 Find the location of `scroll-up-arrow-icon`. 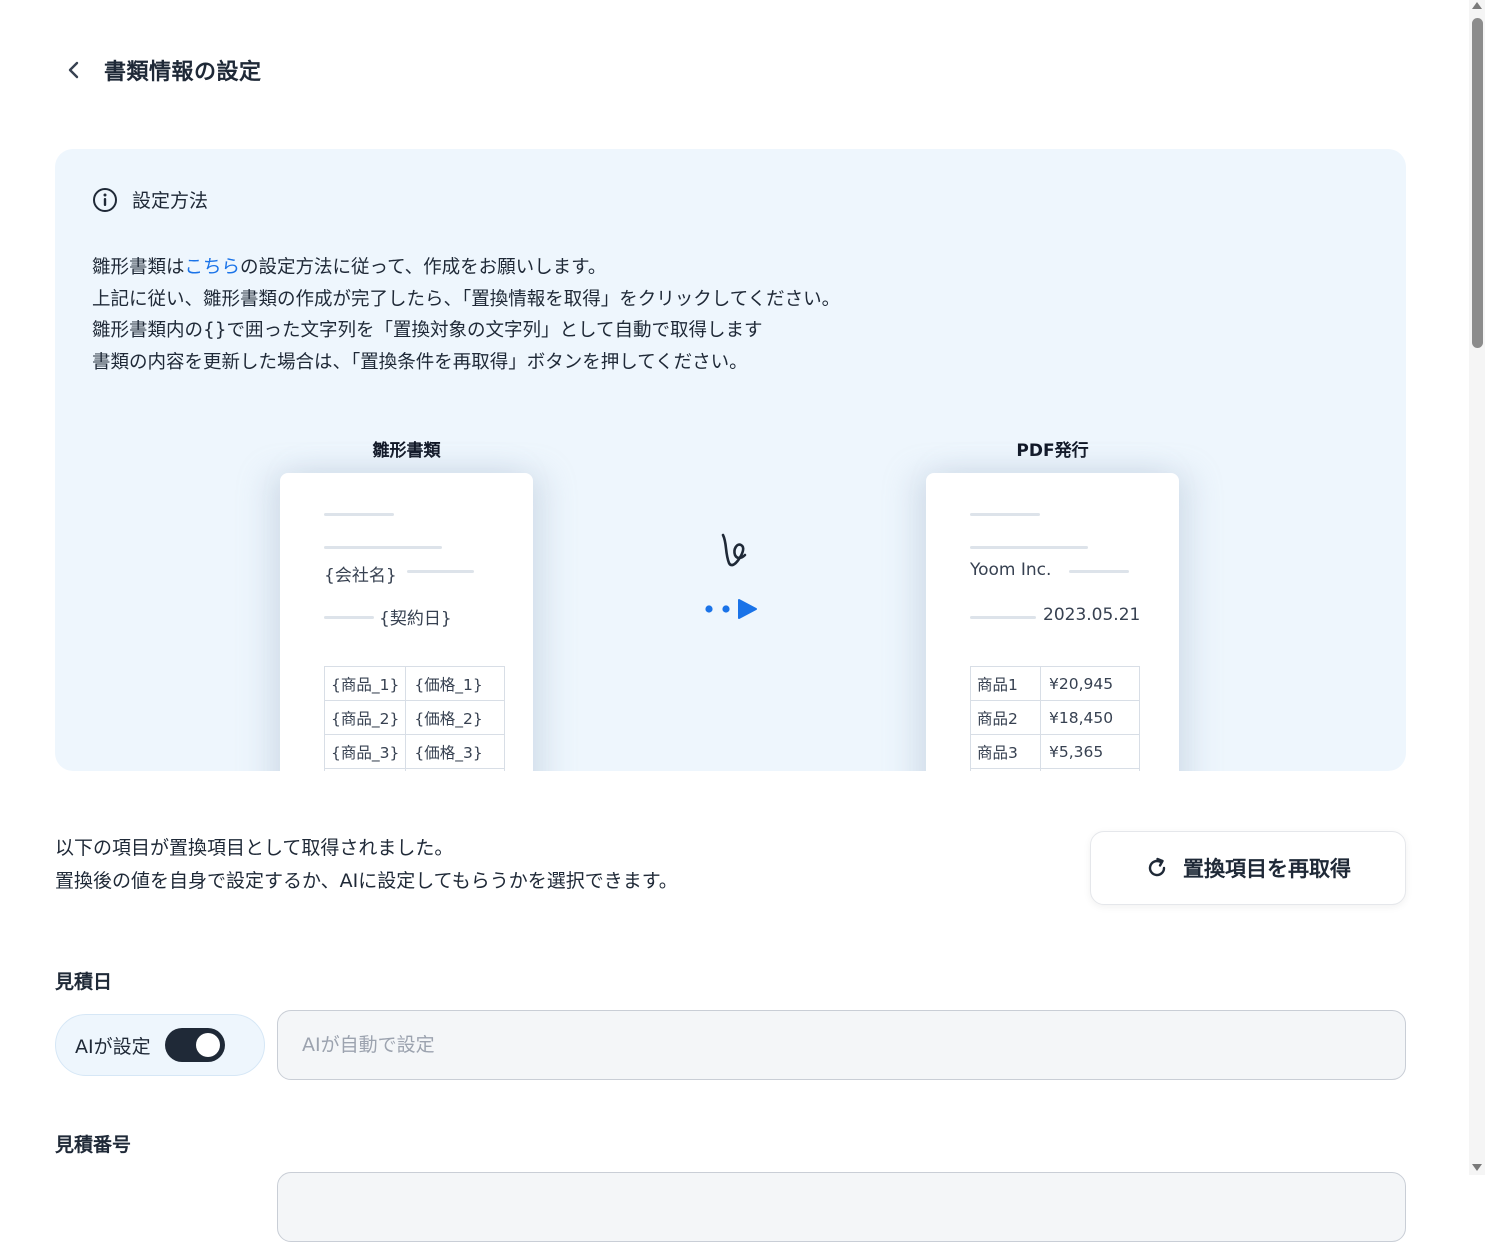

scroll-up-arrow-icon is located at coordinates (1477, 5).